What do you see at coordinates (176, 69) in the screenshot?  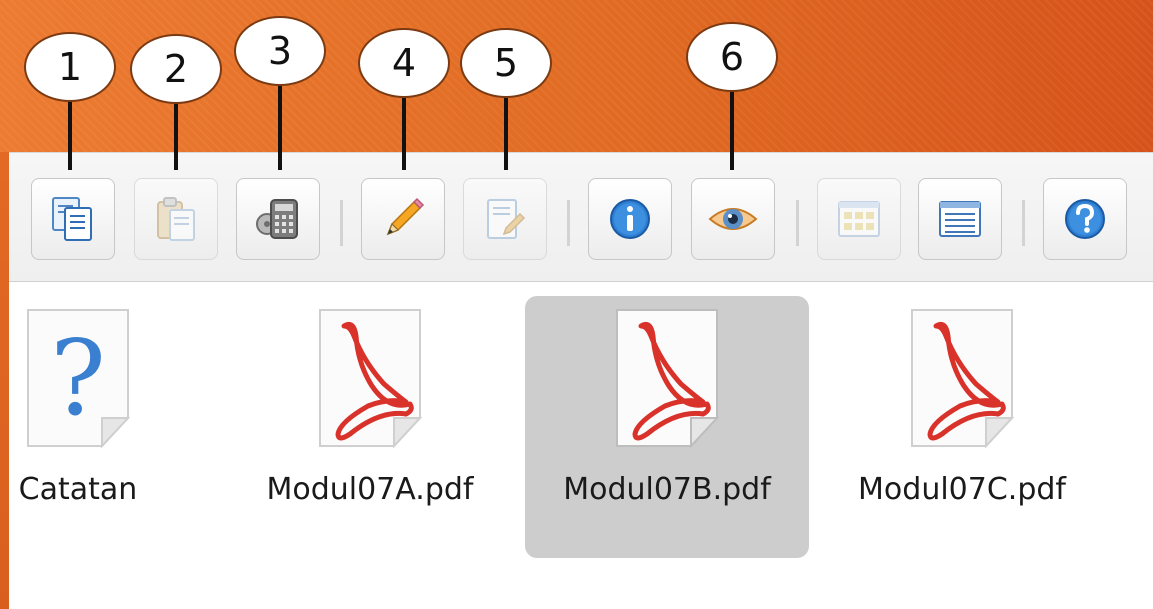 I see `callout-2: 2` at bounding box center [176, 69].